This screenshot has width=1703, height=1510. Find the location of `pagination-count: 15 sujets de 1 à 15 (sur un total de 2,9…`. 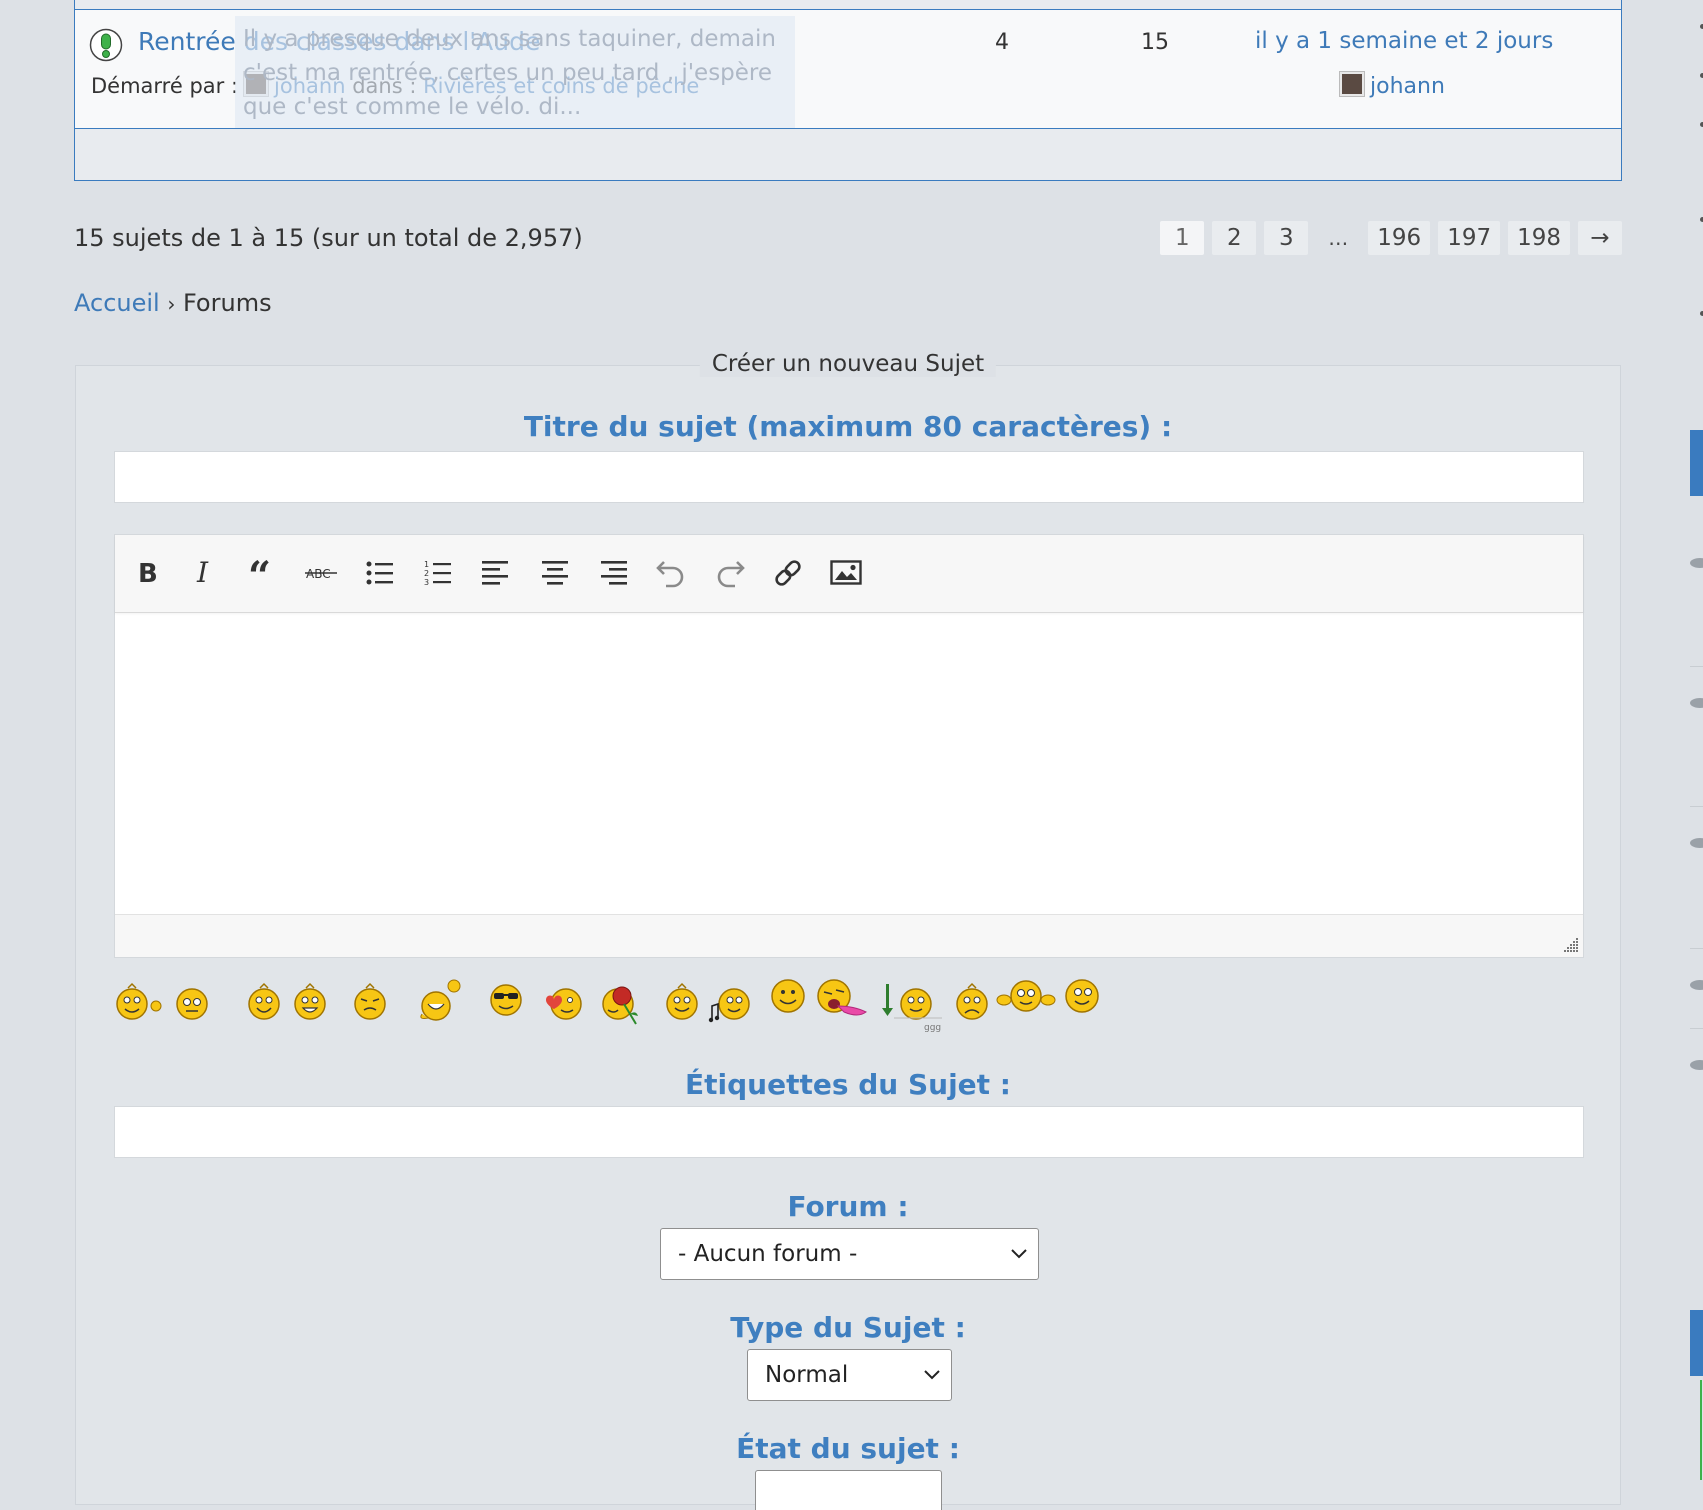

pagination-count: 15 sujets de 1 à 15 (sur un total de 2,9… is located at coordinates (328, 238).